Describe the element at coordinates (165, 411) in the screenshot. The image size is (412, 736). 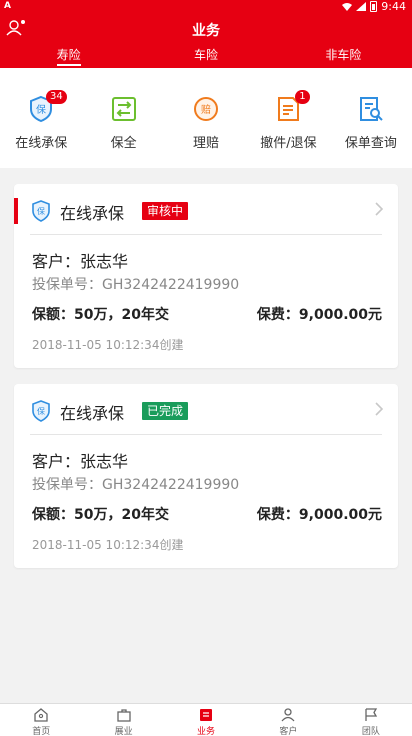
I see `status-badge: 已完成` at that location.